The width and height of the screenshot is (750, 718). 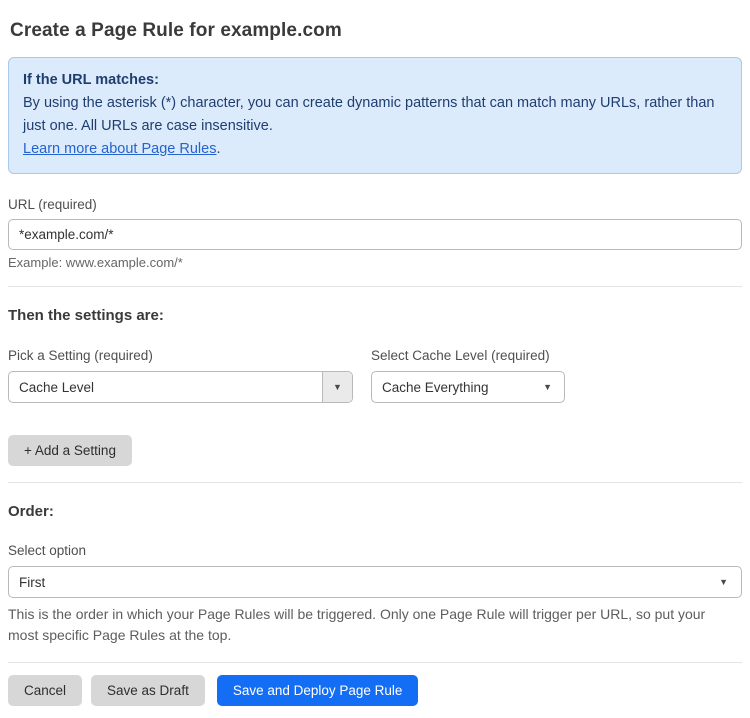 I want to click on settings-heading: Then the settings are:, so click(x=86, y=315).